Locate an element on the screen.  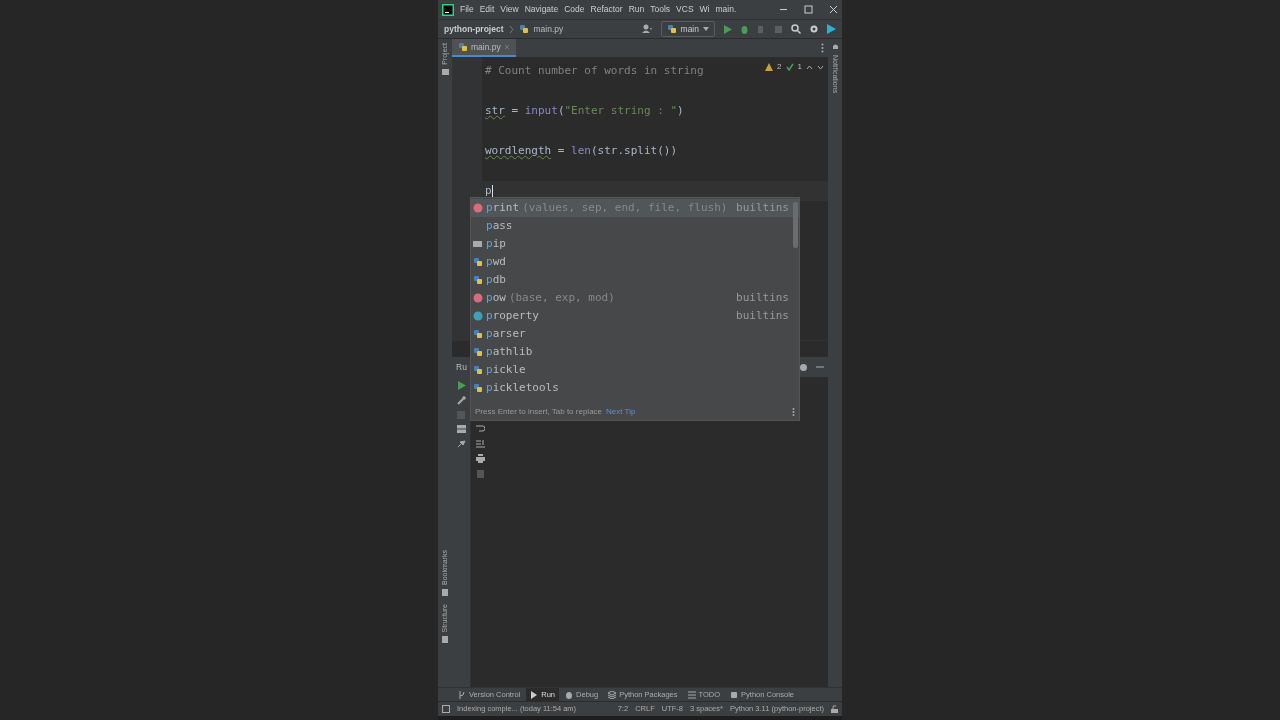
menu-item: Refactor is located at coordinates (606, 9).